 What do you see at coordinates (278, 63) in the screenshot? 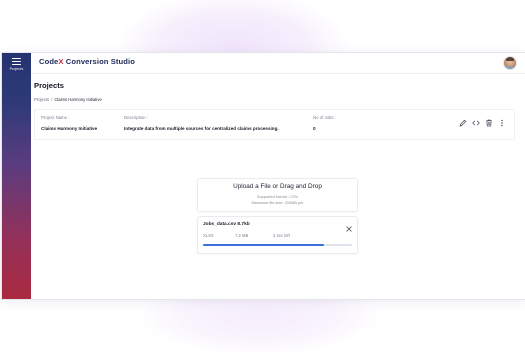
I see `top-bar: CodeX Conversion Studio` at bounding box center [278, 63].